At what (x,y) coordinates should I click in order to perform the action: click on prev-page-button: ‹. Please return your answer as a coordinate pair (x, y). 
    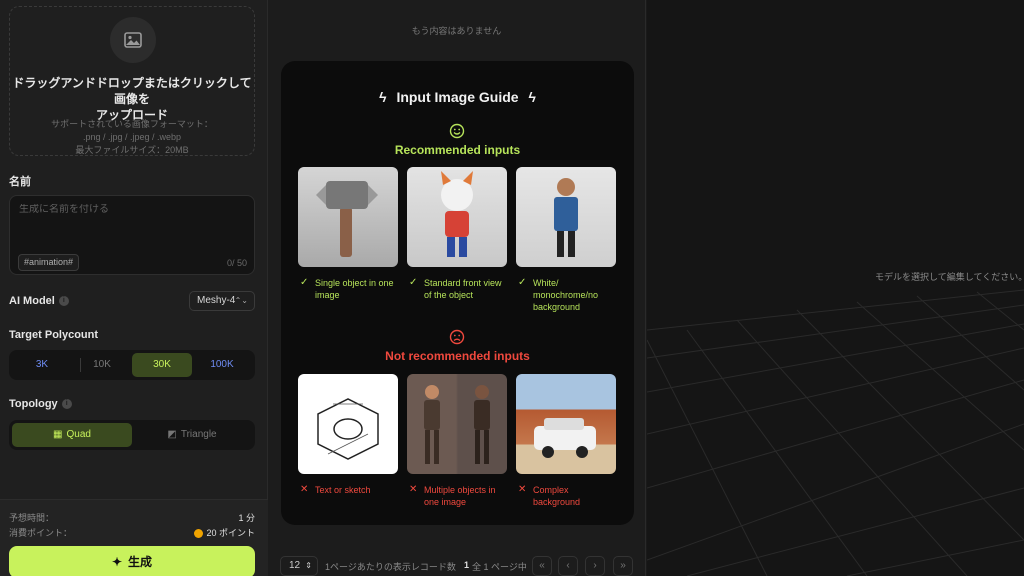
    Looking at the image, I should click on (568, 566).